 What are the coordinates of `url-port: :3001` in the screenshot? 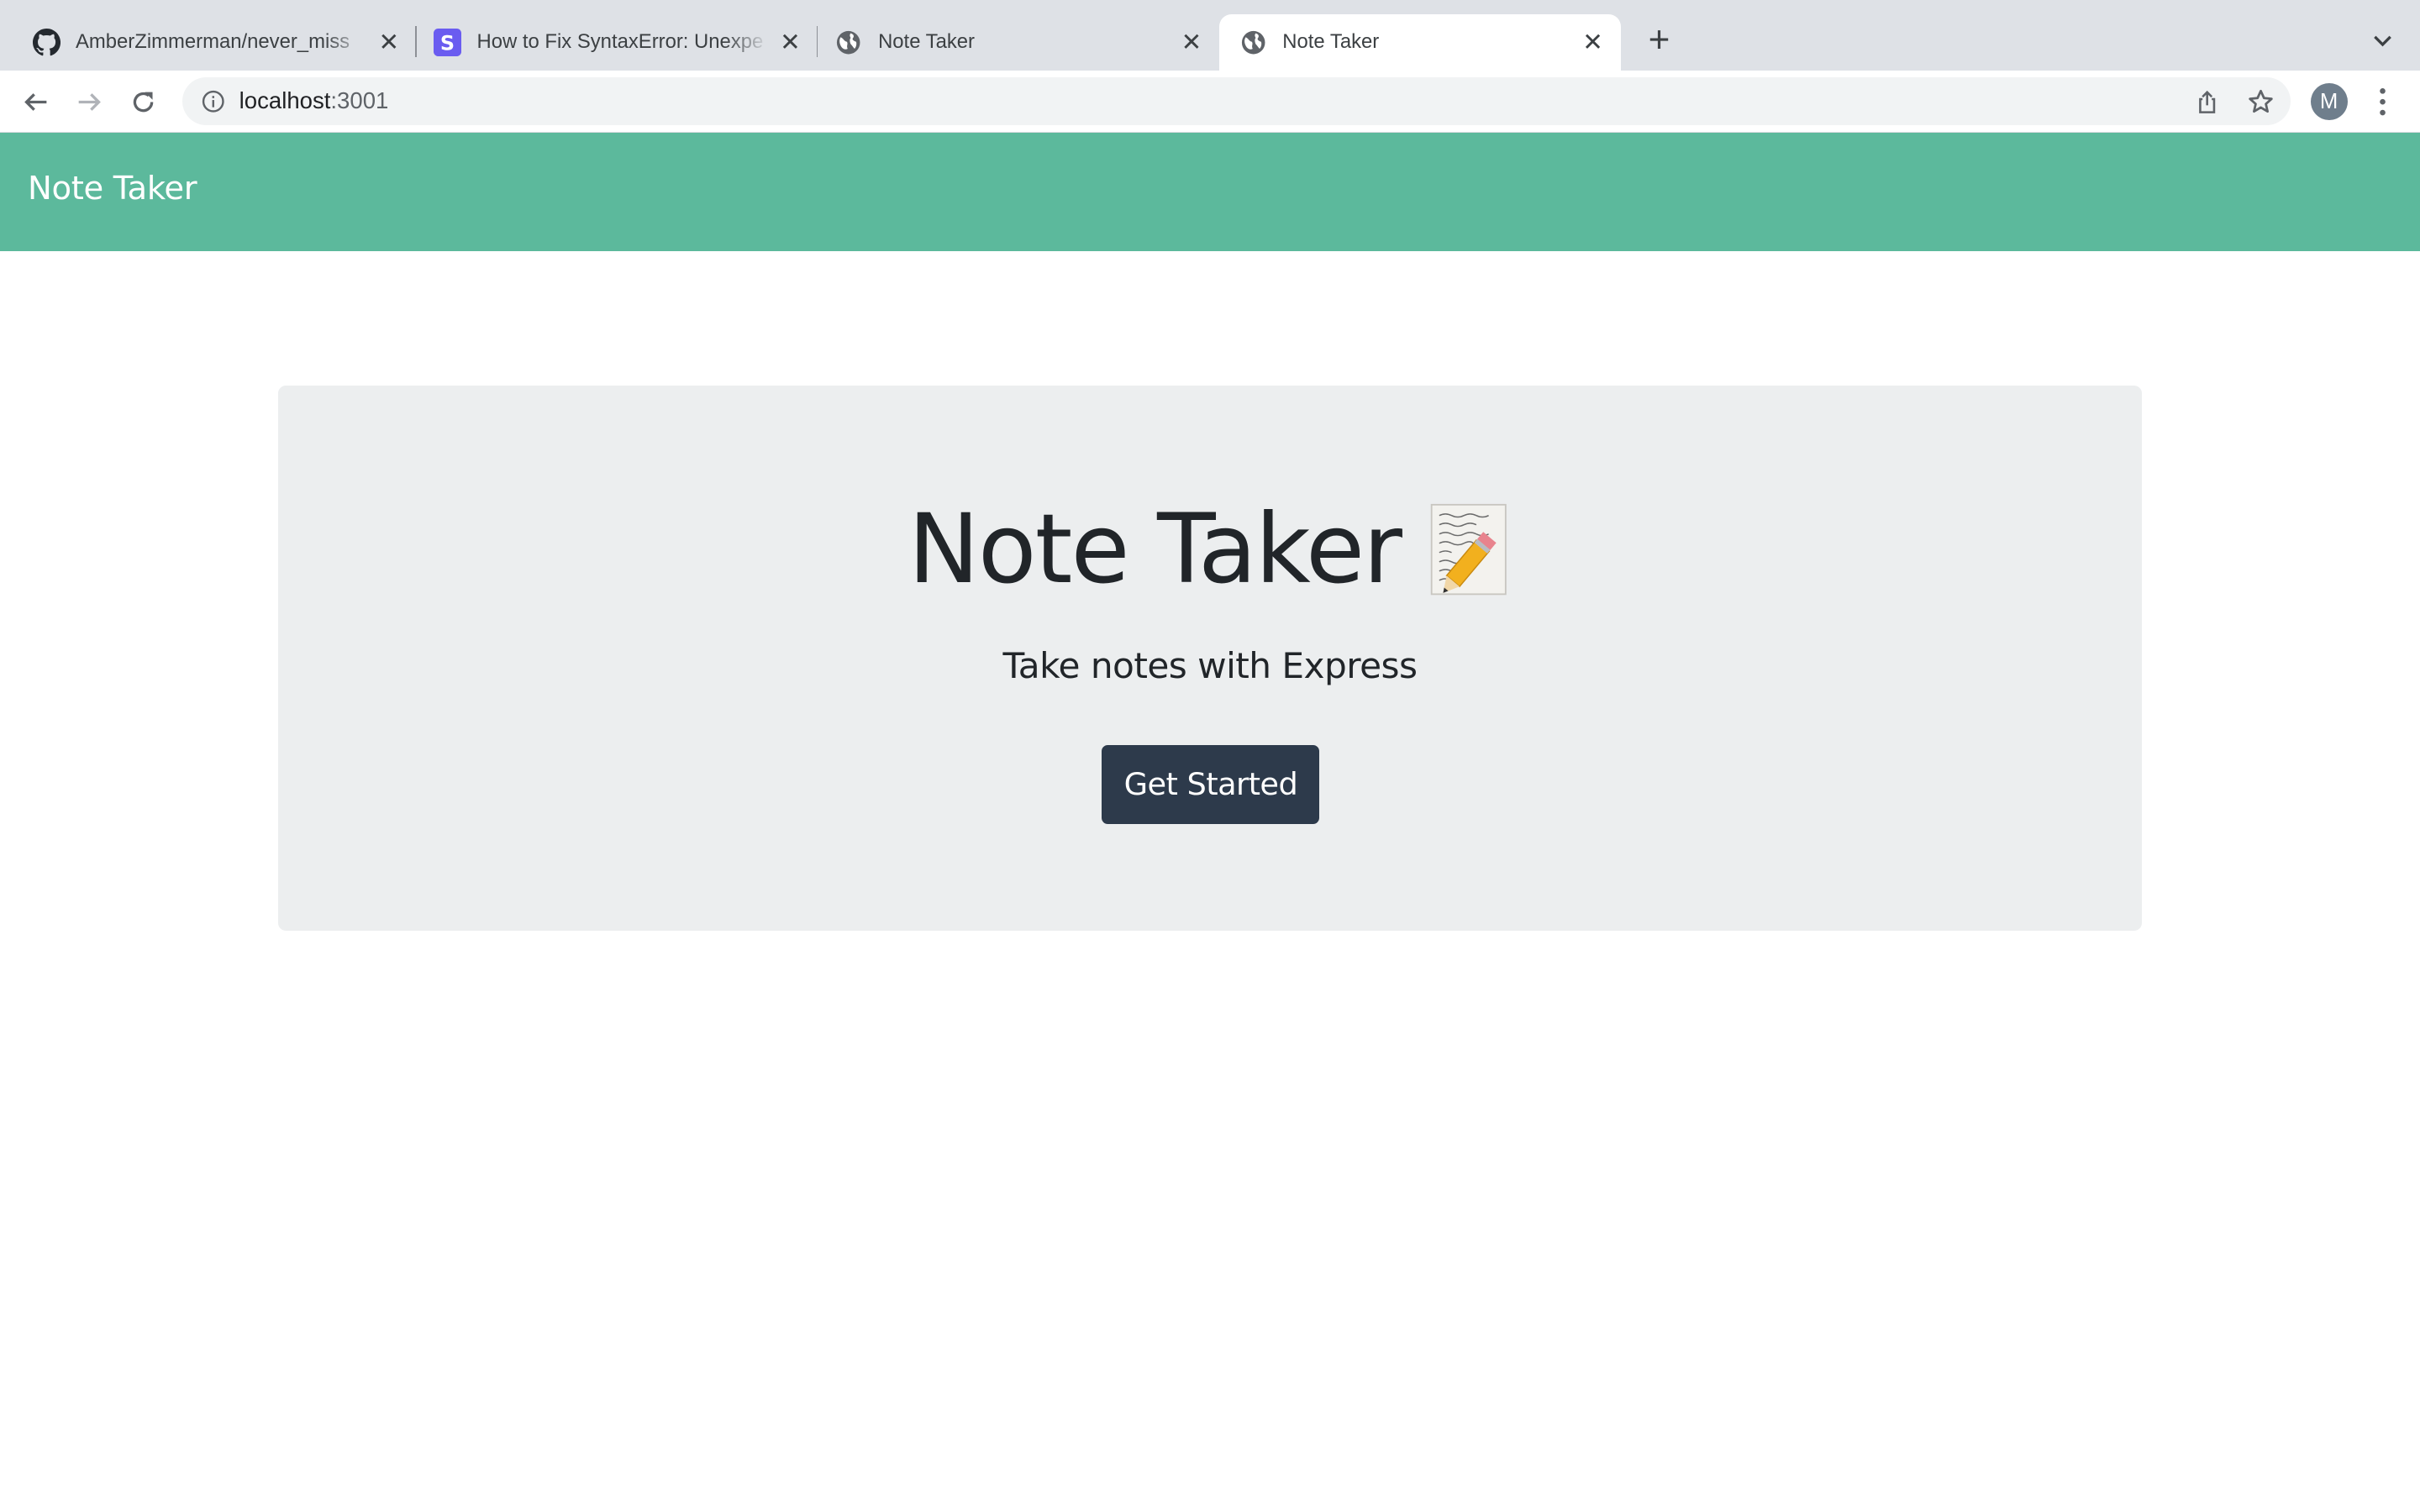 It's located at (359, 100).